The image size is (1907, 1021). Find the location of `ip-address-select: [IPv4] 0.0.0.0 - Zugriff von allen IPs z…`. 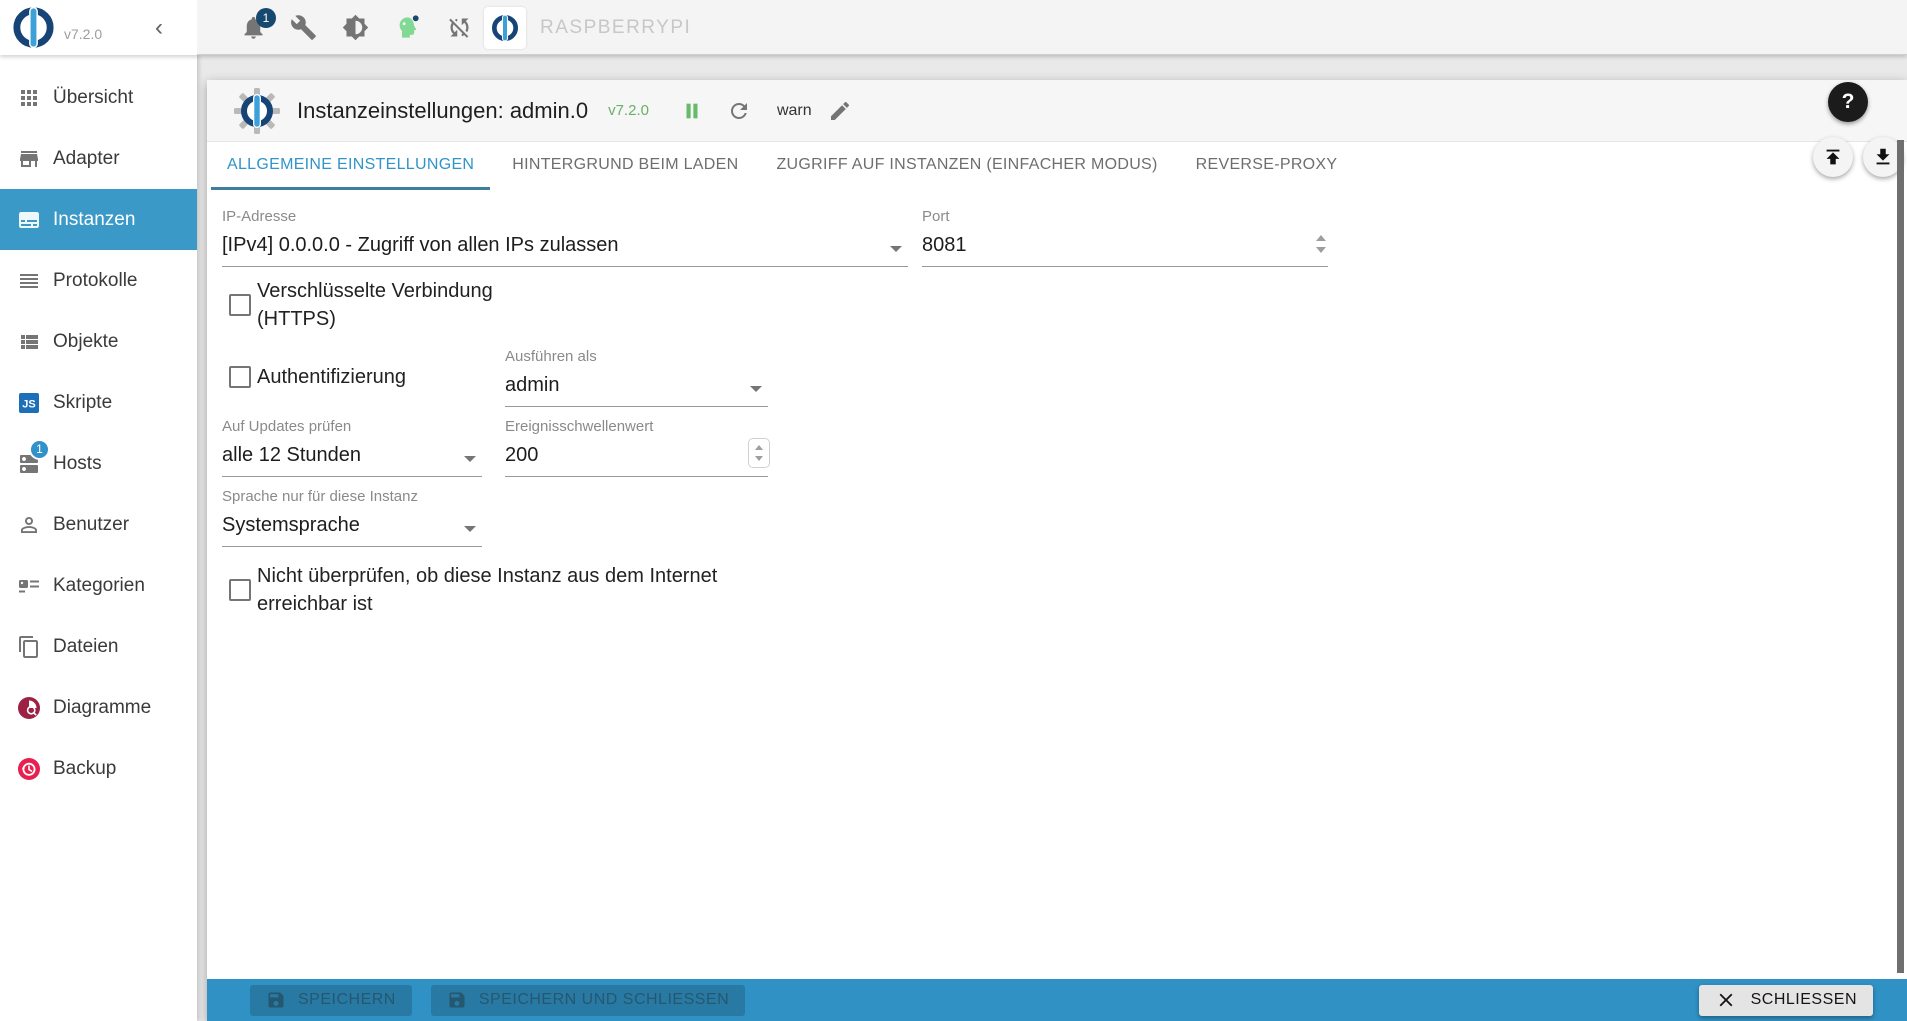

ip-address-select: [IPv4] 0.0.0.0 - Zugriff von allen IPs z… is located at coordinates (565, 247).